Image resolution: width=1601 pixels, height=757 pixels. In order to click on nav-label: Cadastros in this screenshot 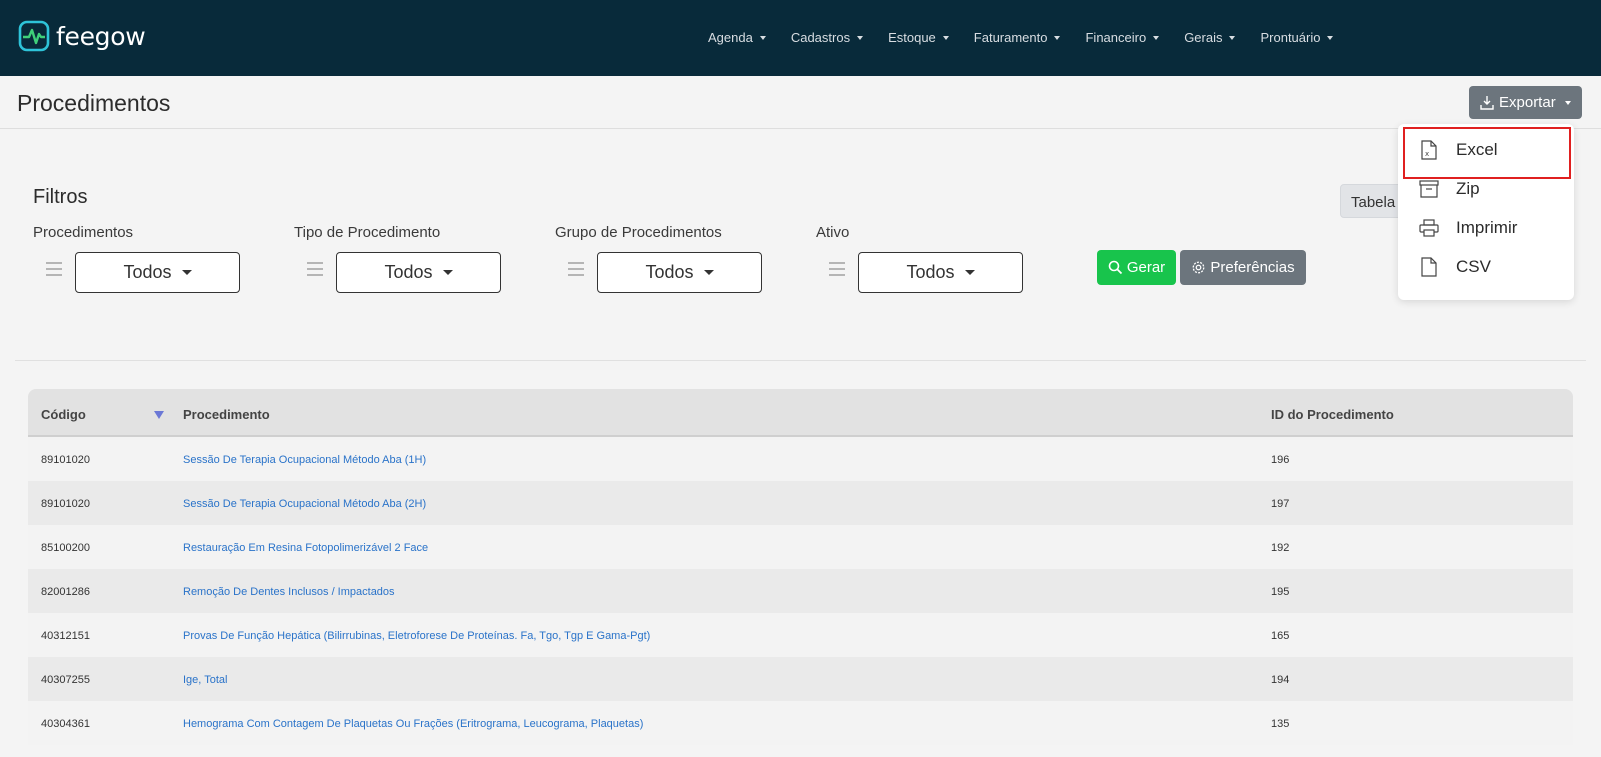, I will do `click(820, 37)`.